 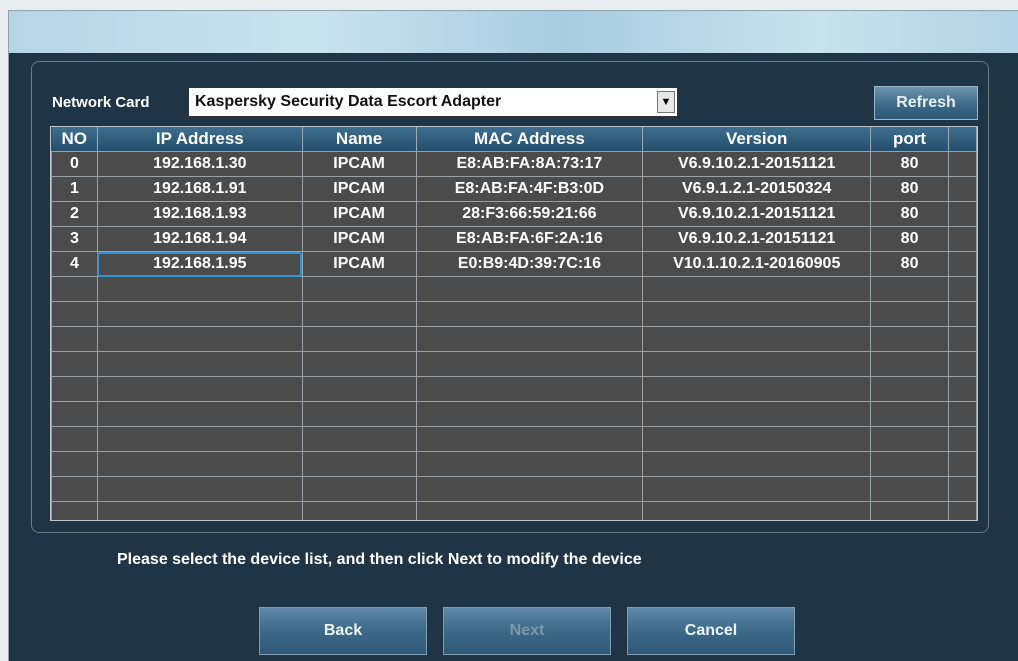 I want to click on title-bar, so click(x=513, y=32).